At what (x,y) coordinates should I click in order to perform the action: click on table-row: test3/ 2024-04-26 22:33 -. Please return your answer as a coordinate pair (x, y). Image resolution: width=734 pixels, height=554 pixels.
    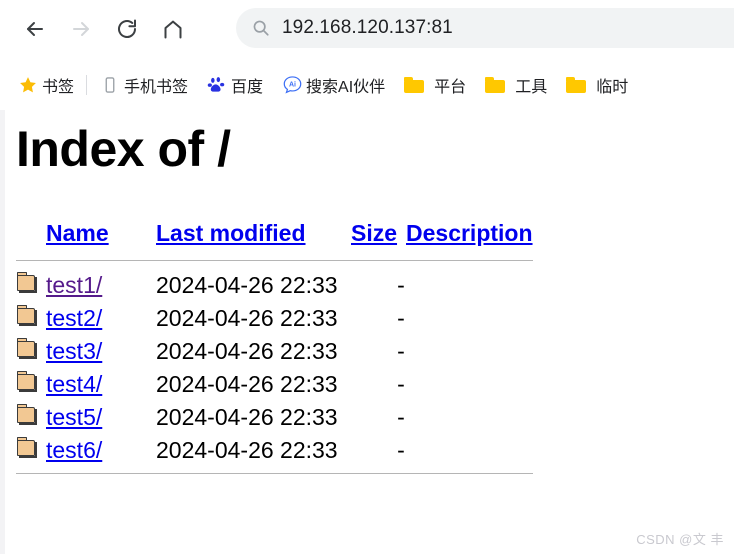
    Looking at the image, I should click on (296, 351).